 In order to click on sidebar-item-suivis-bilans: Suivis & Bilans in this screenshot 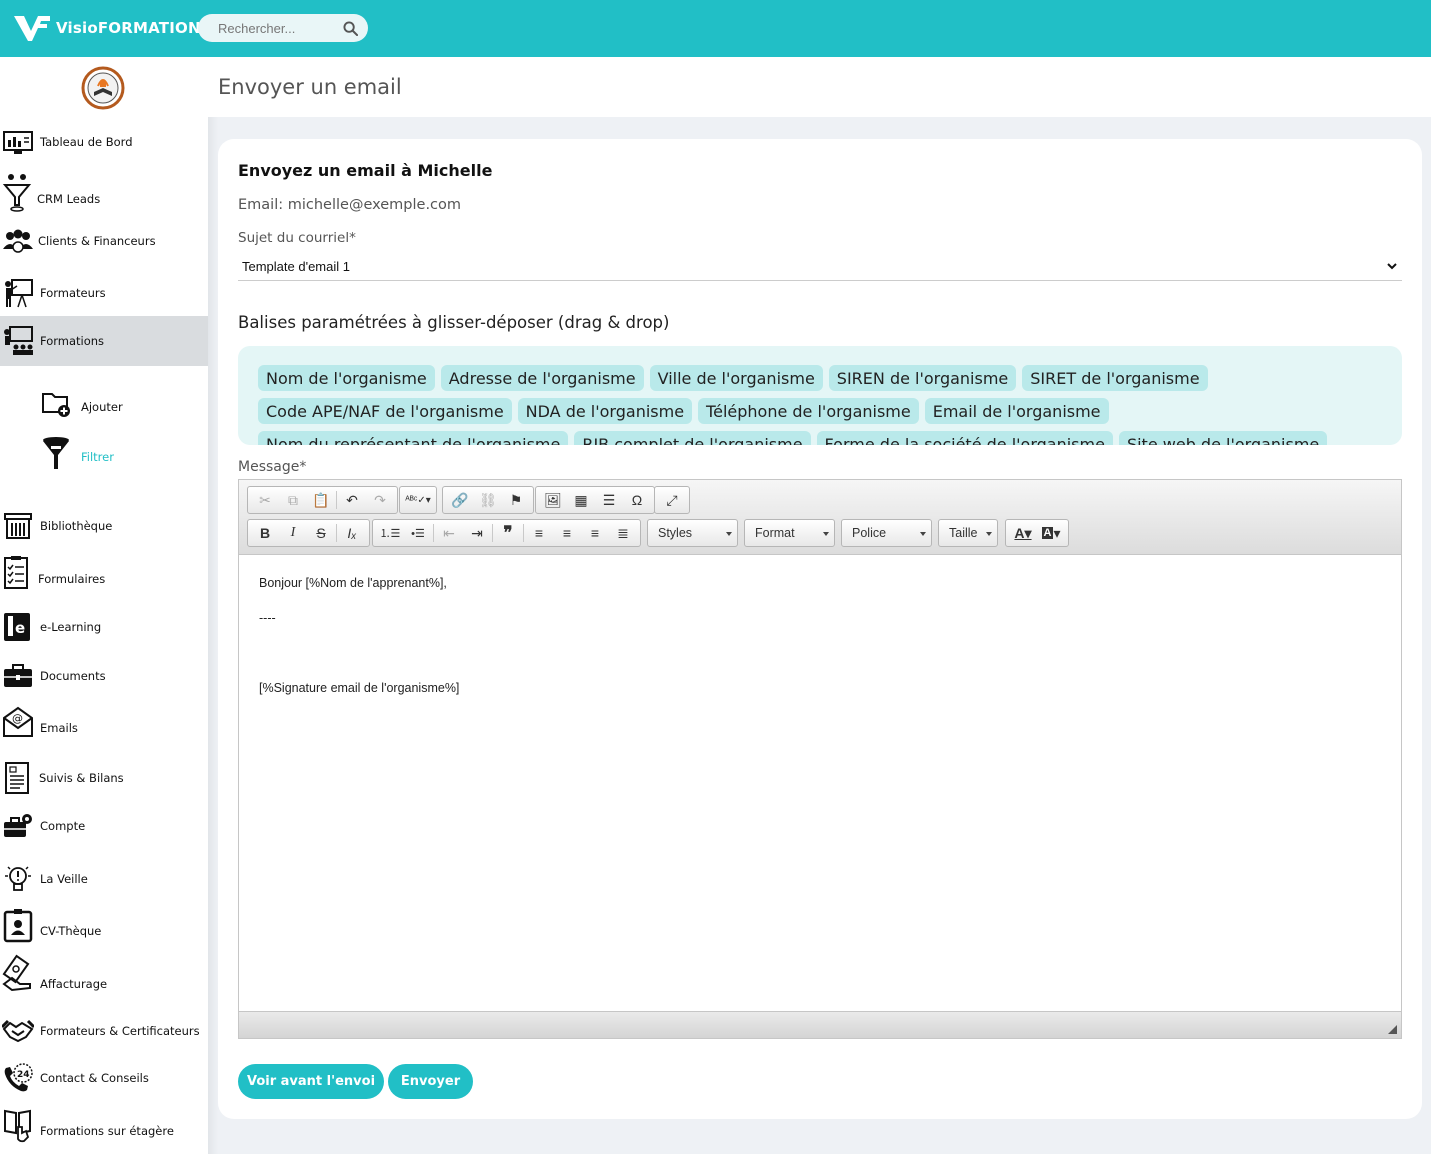, I will do `click(104, 778)`.